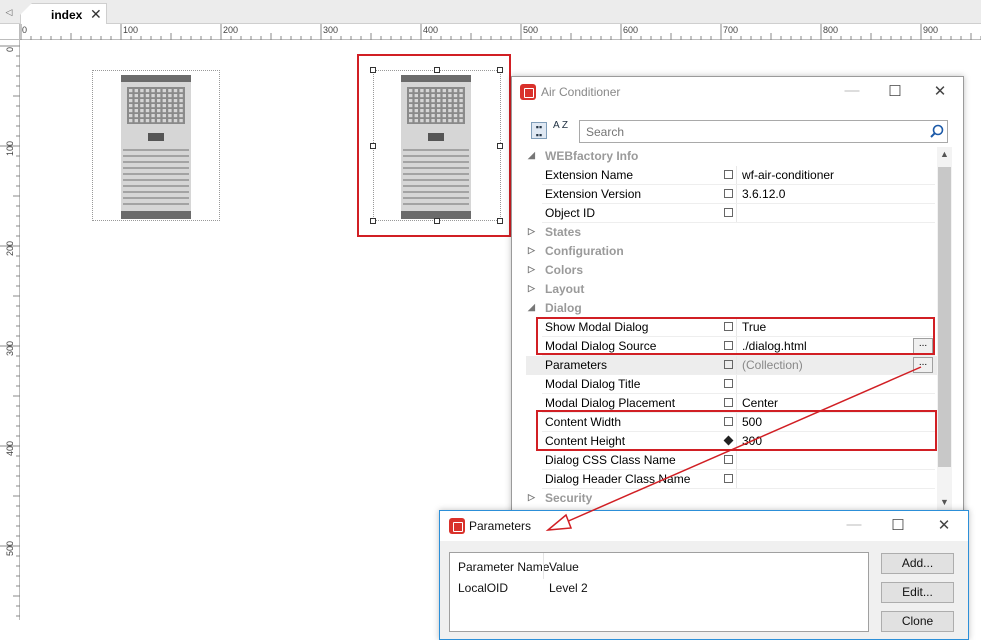  I want to click on highlight-modal-dialog-group, so click(735, 336).